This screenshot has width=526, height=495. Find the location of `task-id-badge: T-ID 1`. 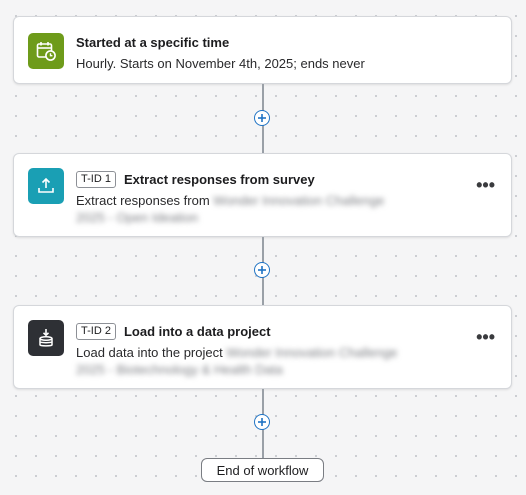

task-id-badge: T-ID 1 is located at coordinates (96, 179).